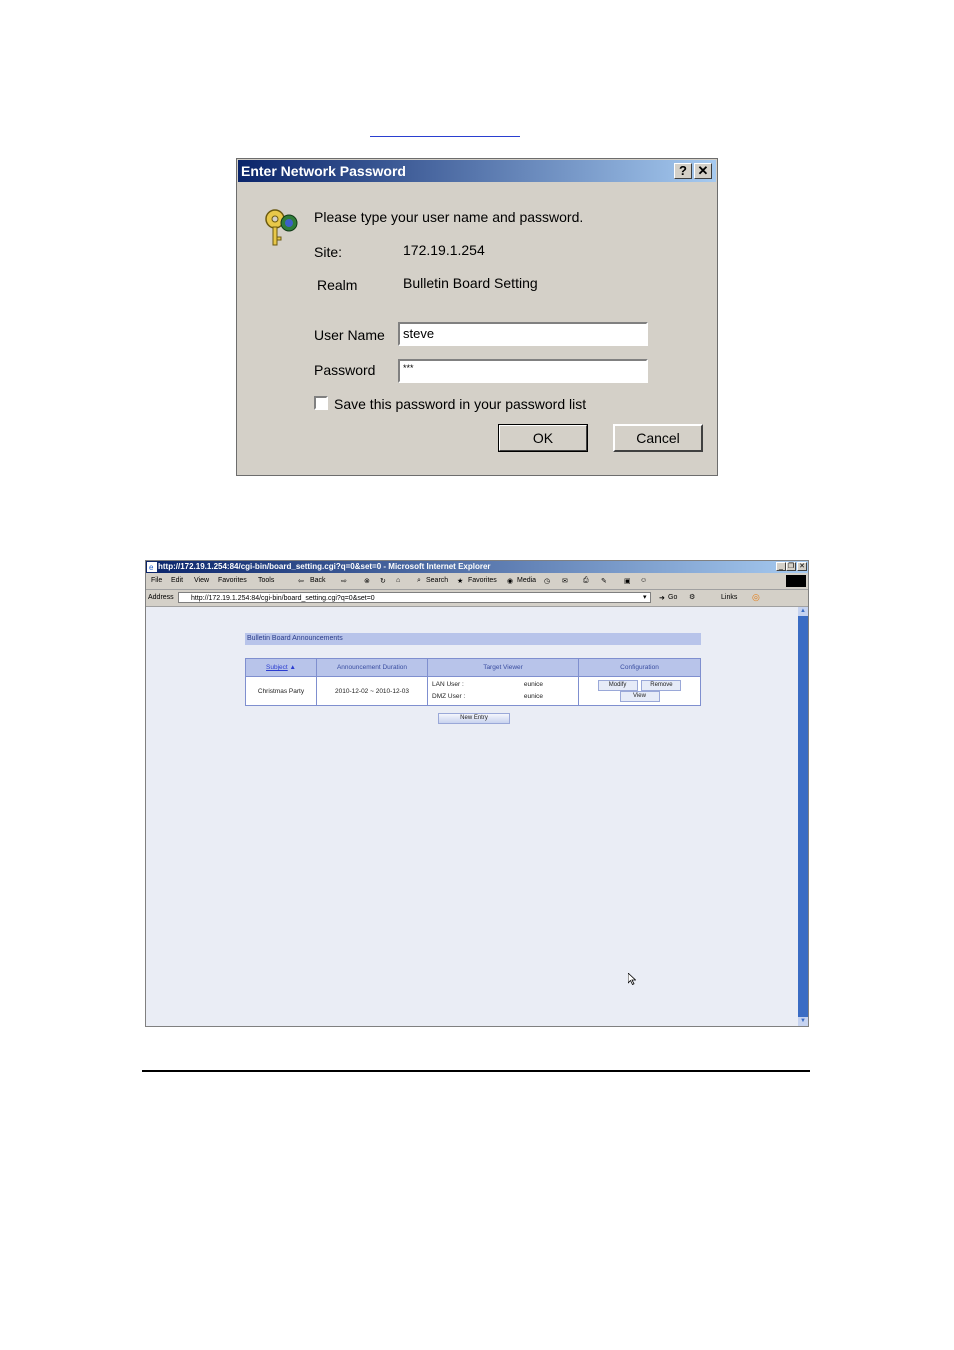 The image size is (954, 1350). What do you see at coordinates (281, 691) in the screenshot?
I see `row-subject: Christmas Party` at bounding box center [281, 691].